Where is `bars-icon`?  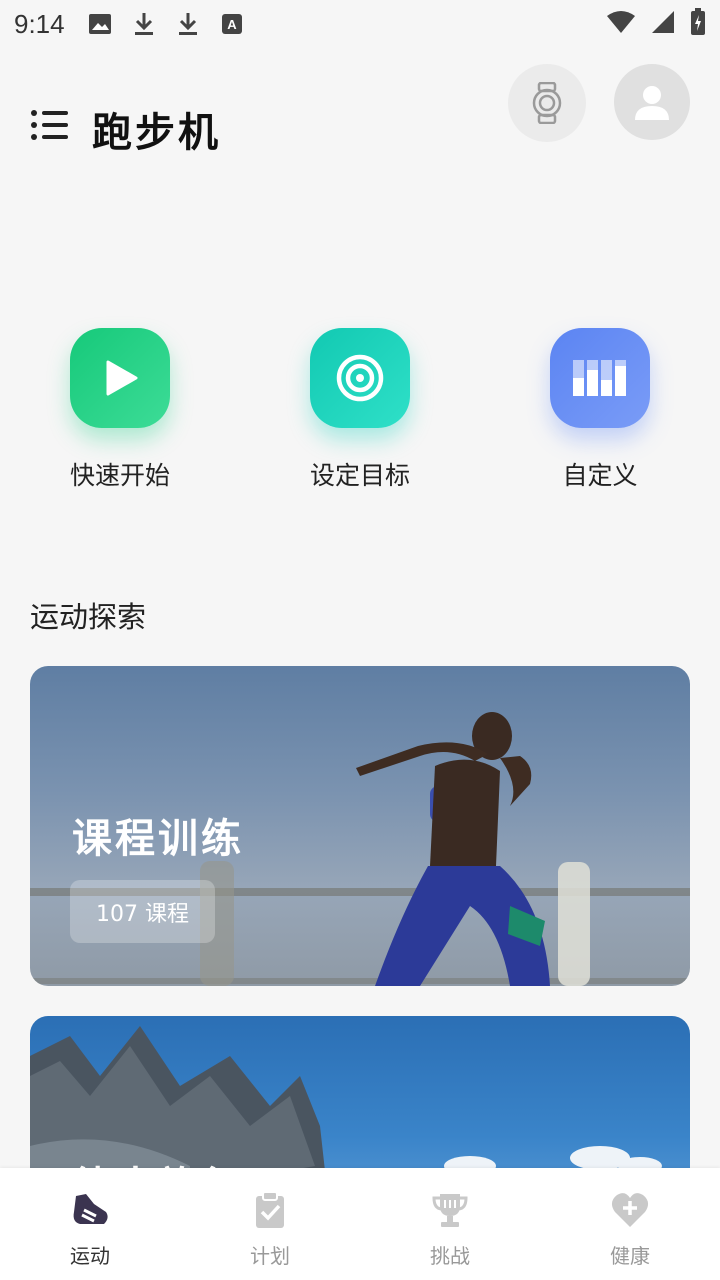
bars-icon is located at coordinates (599, 378).